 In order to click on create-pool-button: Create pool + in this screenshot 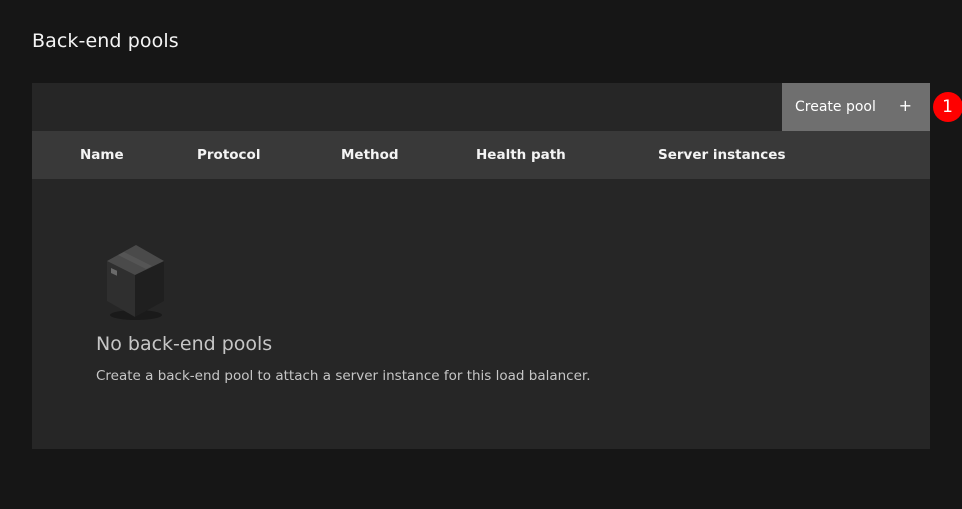, I will do `click(856, 107)`.